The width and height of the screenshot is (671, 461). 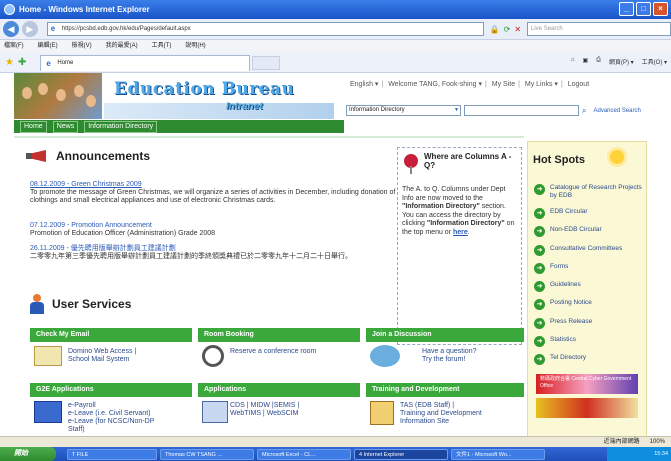 What do you see at coordinates (335, 441) in the screenshot?
I see `status-bar: 近端內部網路 100%` at bounding box center [335, 441].